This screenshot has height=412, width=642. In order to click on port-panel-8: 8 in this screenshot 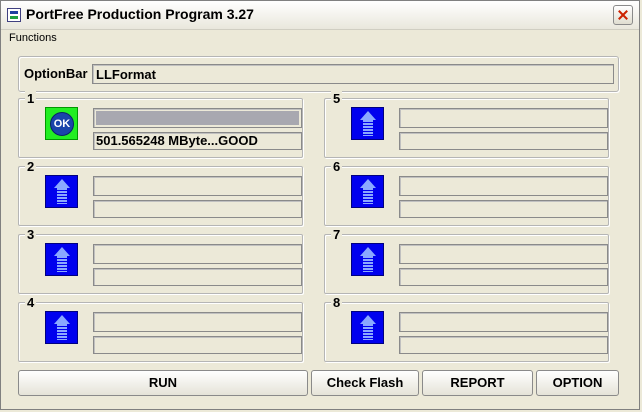, I will do `click(466, 328)`.